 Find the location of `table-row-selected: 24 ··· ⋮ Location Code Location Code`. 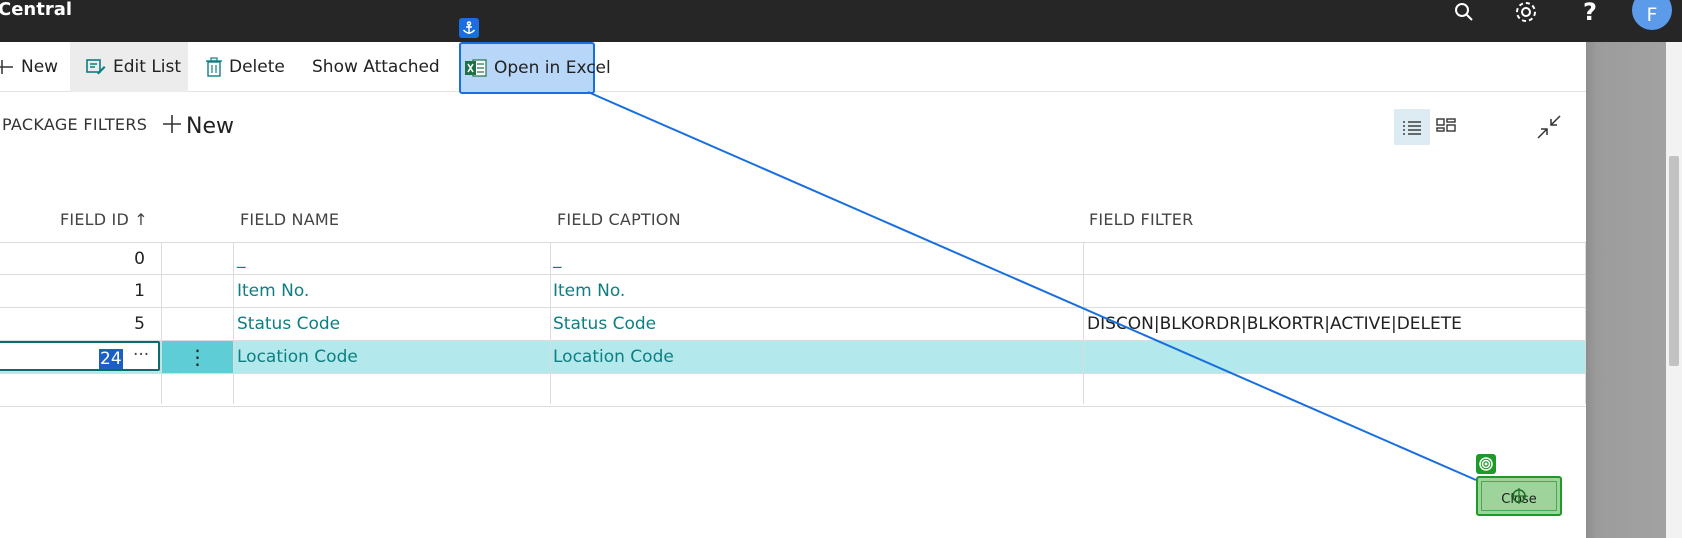

table-row-selected: 24 ··· ⋮ Location Code Location Code is located at coordinates (793, 357).